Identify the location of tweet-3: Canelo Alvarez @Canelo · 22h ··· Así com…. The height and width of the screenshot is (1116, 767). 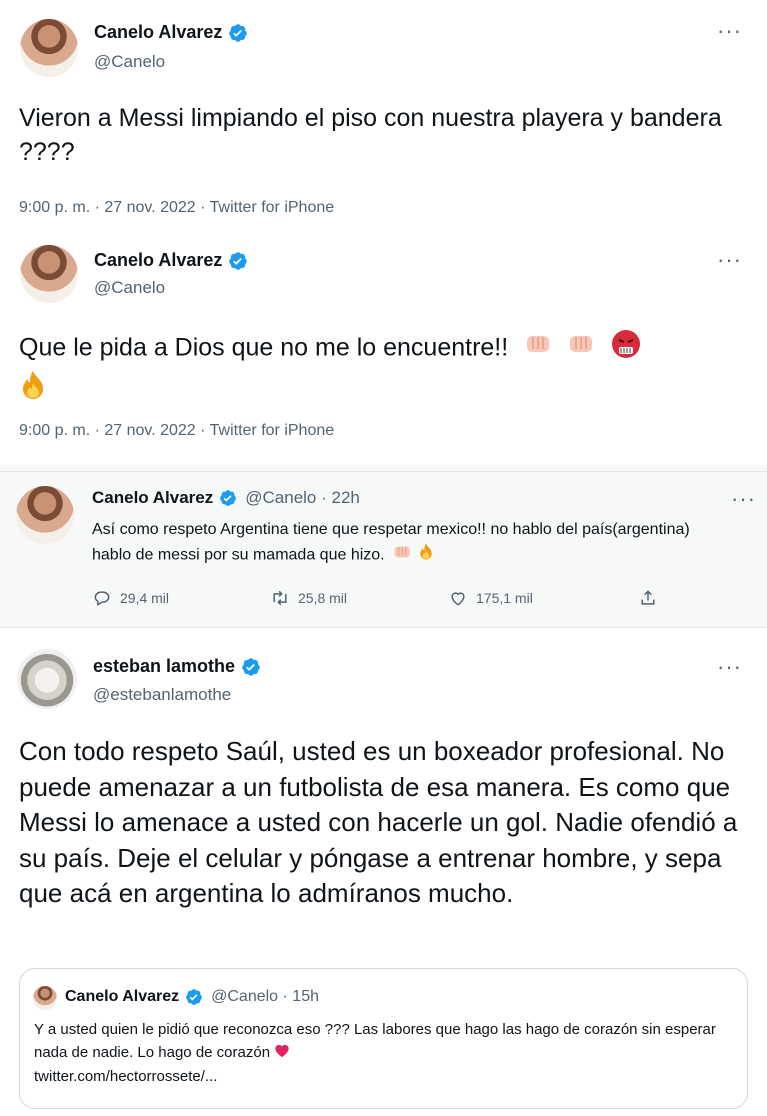
(383, 549).